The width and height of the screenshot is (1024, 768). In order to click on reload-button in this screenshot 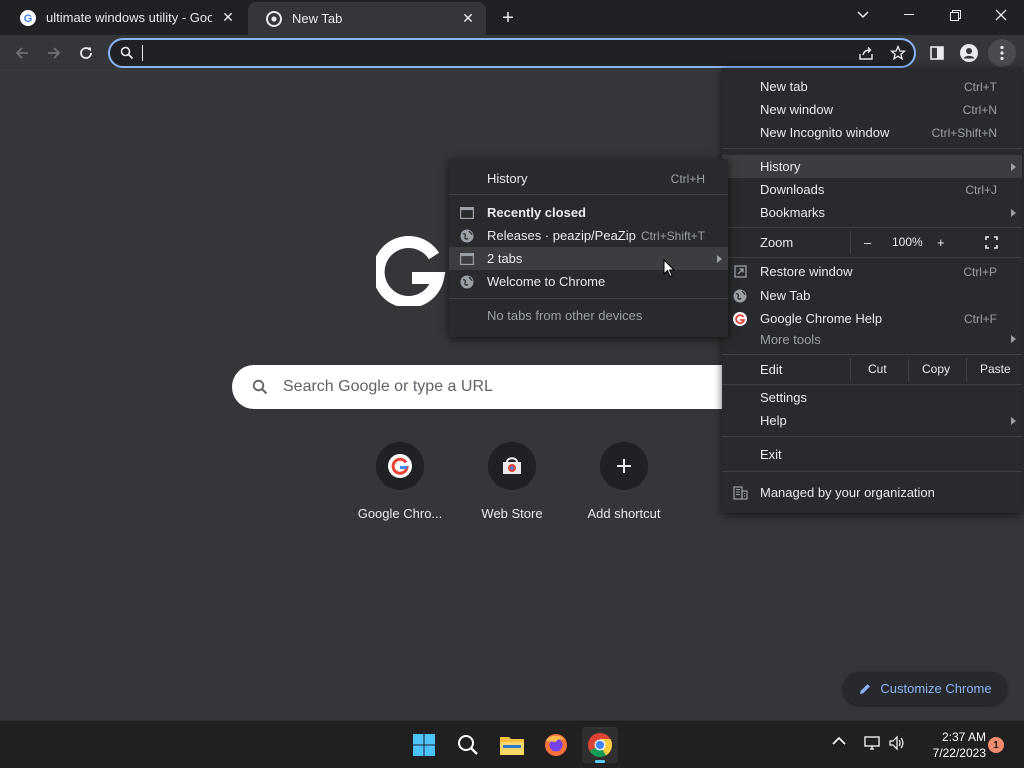, I will do `click(86, 53)`.